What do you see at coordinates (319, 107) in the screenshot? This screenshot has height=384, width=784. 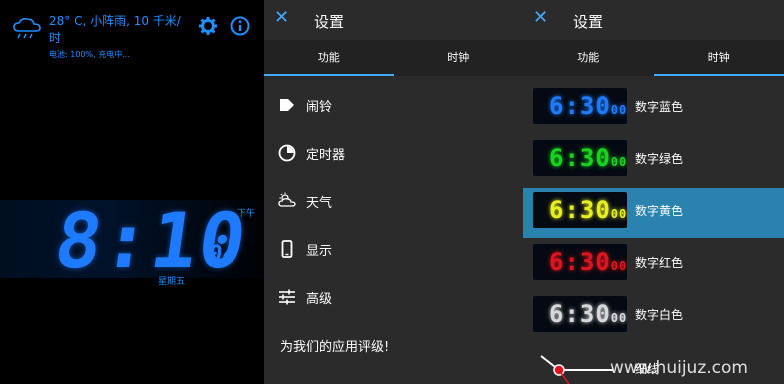 I see `menu-label: 闹铃` at bounding box center [319, 107].